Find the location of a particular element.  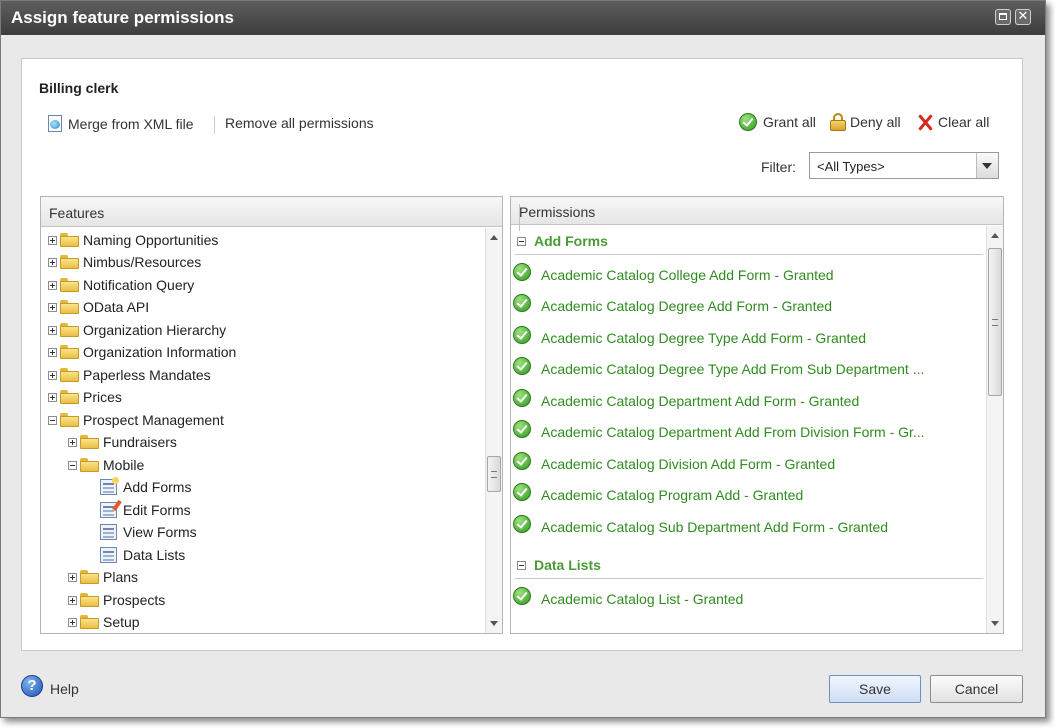

grant-all-button: Grant all is located at coordinates (777, 122).